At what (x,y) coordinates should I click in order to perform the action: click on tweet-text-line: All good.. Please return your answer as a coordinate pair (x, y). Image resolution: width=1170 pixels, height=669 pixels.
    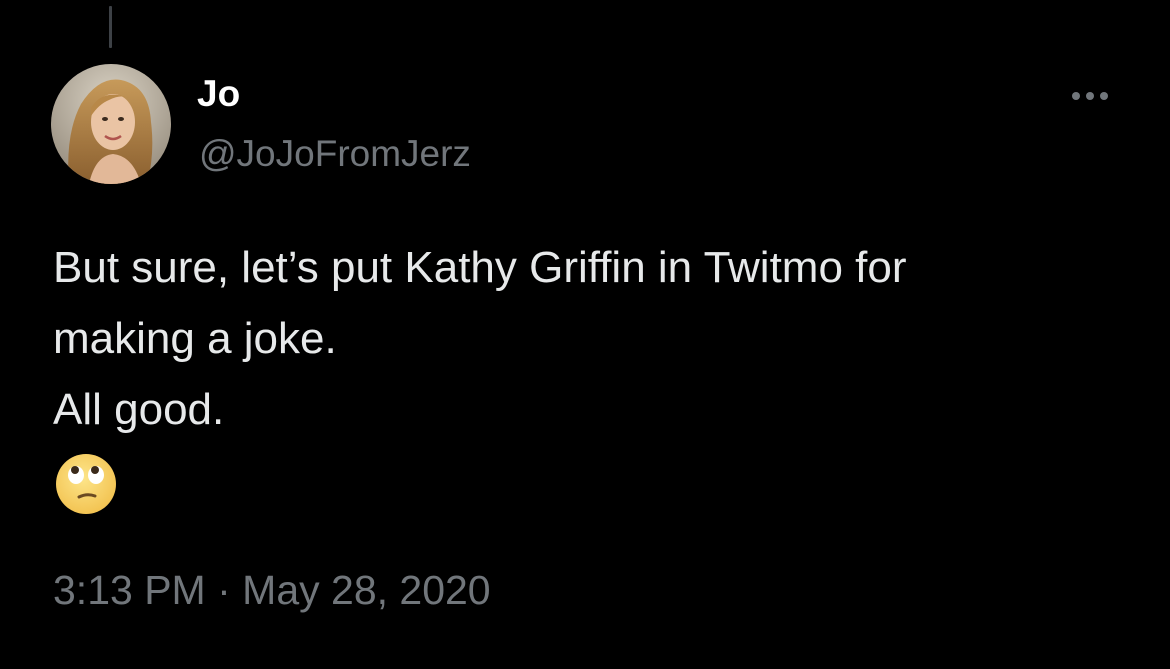
    Looking at the image, I should click on (139, 409).